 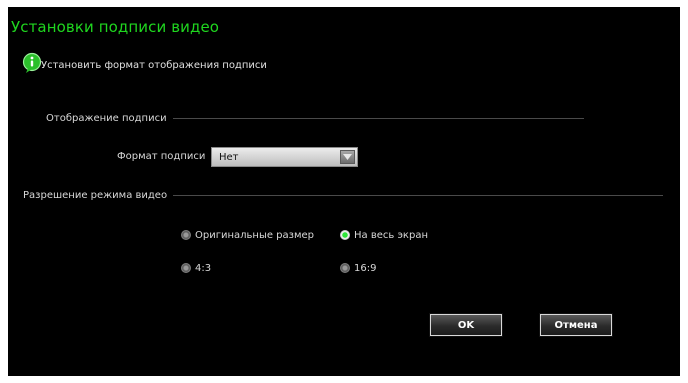 I want to click on radio-16-9: 16:9, so click(x=358, y=268).